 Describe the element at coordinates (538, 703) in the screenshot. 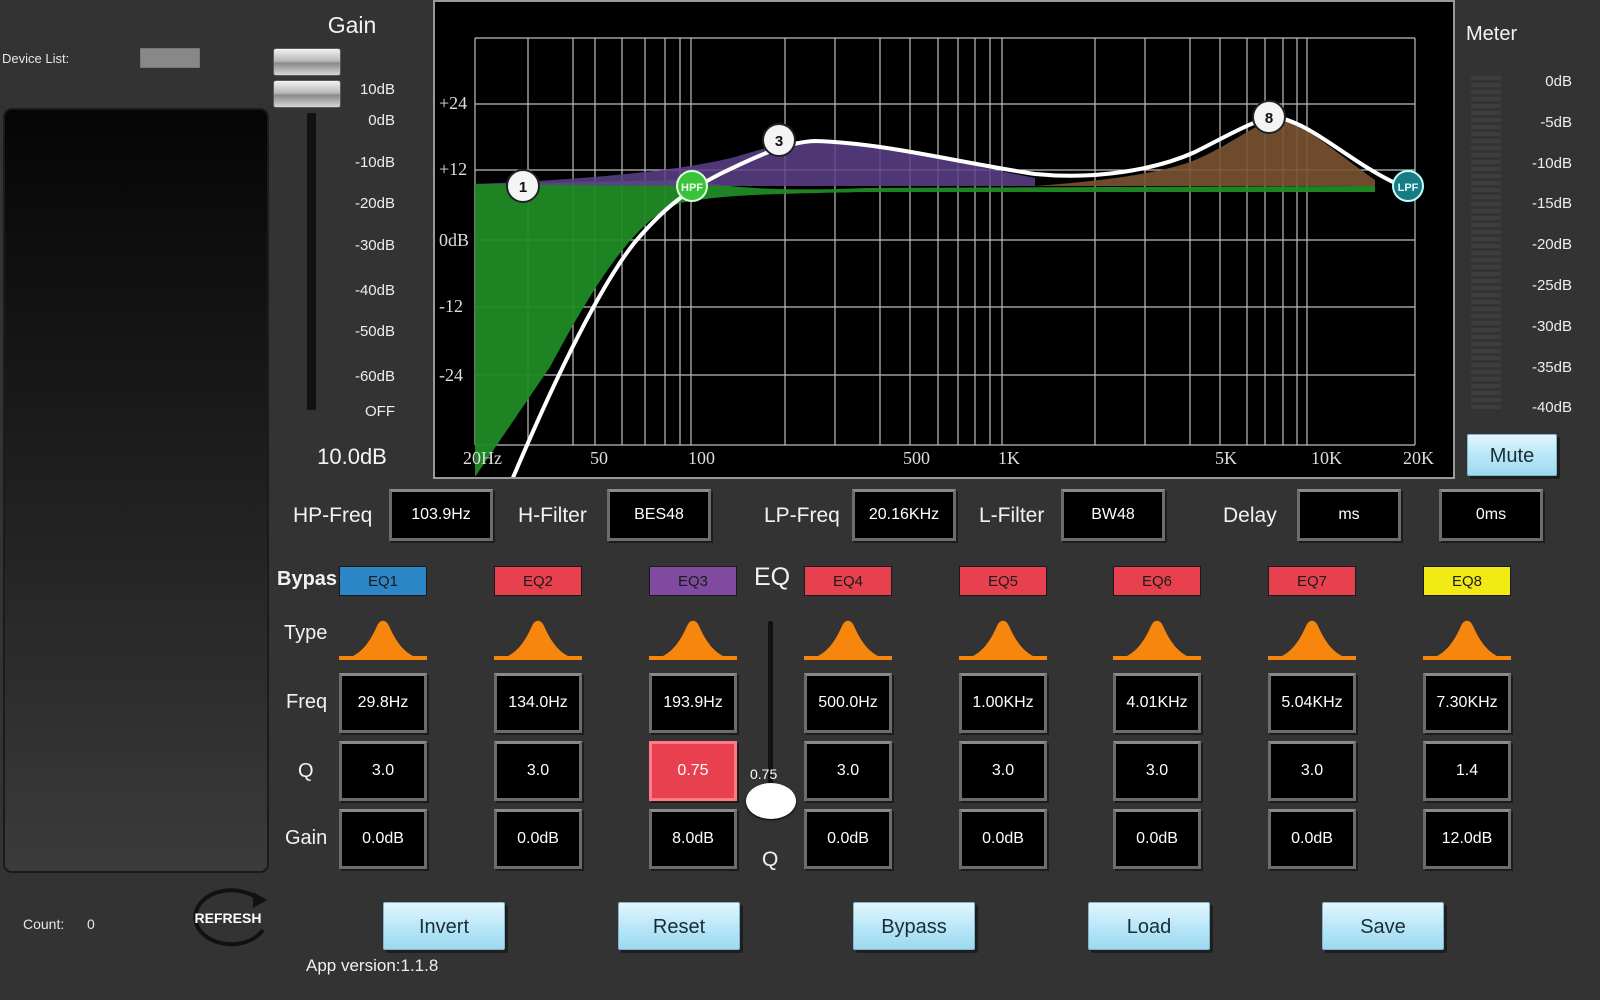

I see `eq-freq-field: 134.0Hz` at that location.